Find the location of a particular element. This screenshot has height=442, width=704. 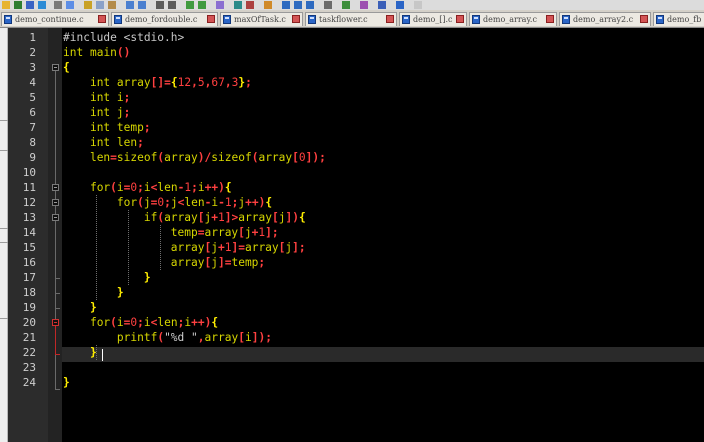

save-icon is located at coordinates (30, 5).